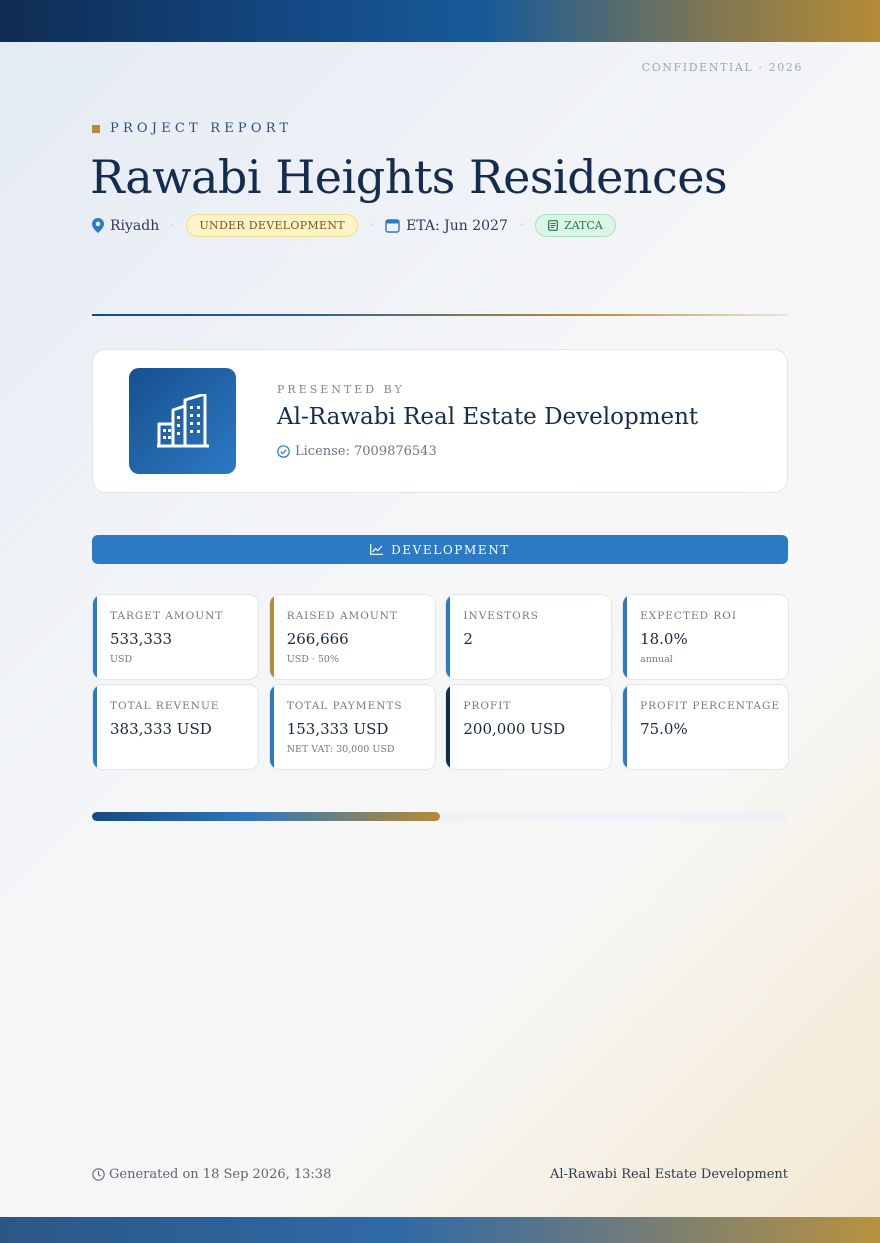 The image size is (880, 1243). Describe the element at coordinates (96, 128) in the screenshot. I see `eyebrow-square-icon` at that location.